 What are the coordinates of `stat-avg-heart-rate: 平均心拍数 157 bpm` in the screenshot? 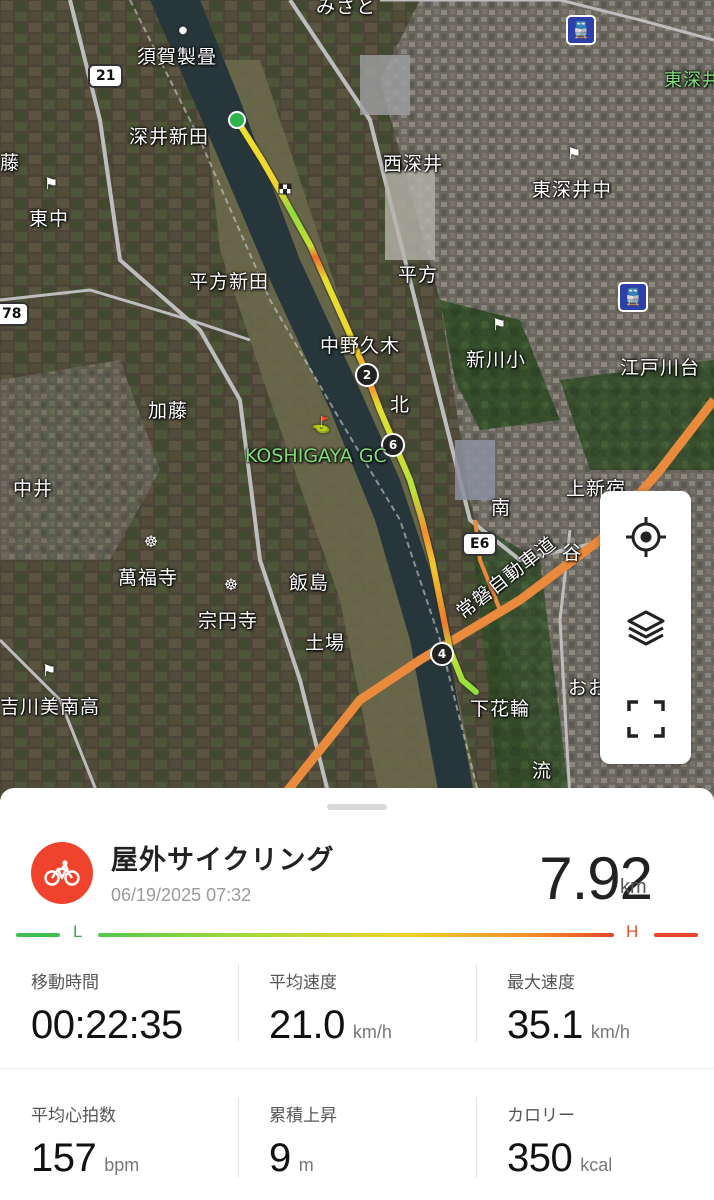 It's located at (150, 1141).